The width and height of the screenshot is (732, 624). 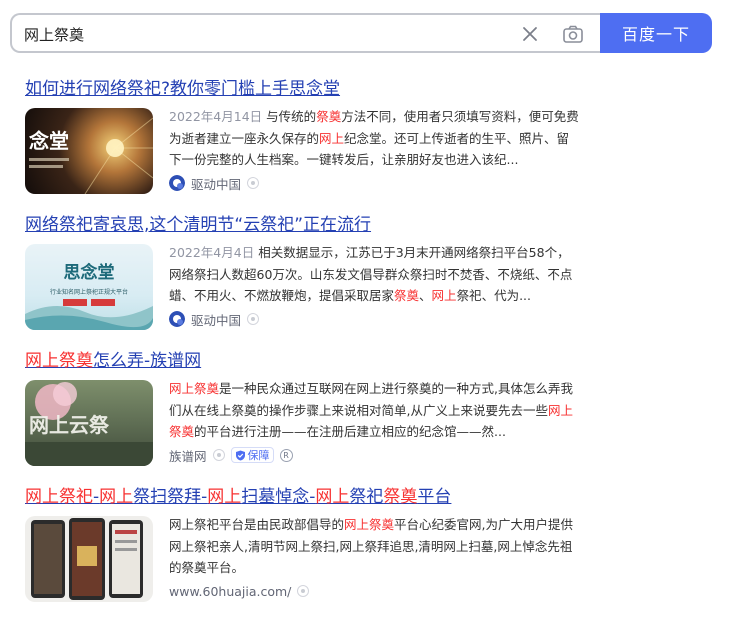 What do you see at coordinates (212, 252) in the screenshot?
I see `result-date: 2022年4月4日` at bounding box center [212, 252].